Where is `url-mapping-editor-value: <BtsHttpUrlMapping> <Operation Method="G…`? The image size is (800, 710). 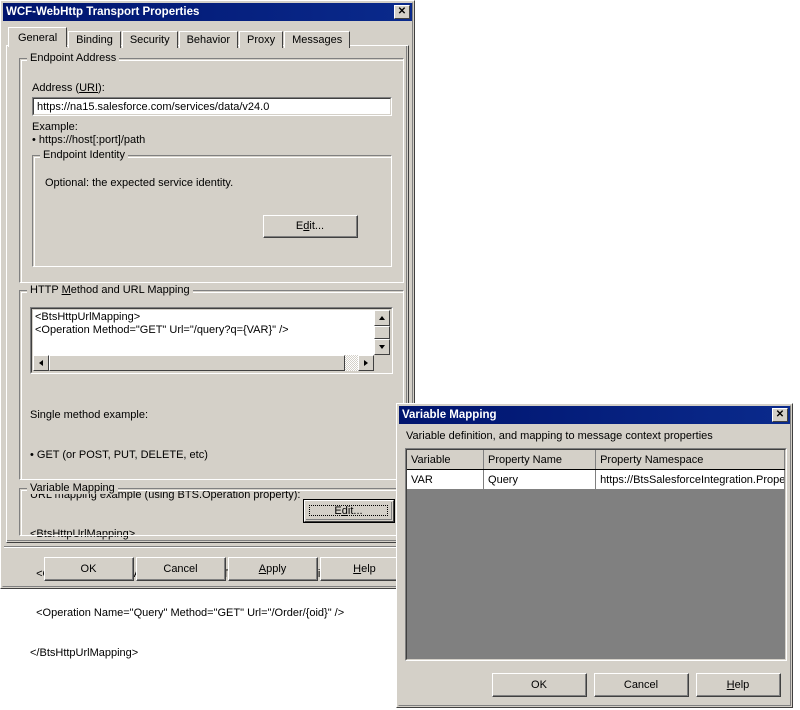 url-mapping-editor-value: <BtsHttpUrlMapping> <Operation Method="G… is located at coordinates (203, 332).